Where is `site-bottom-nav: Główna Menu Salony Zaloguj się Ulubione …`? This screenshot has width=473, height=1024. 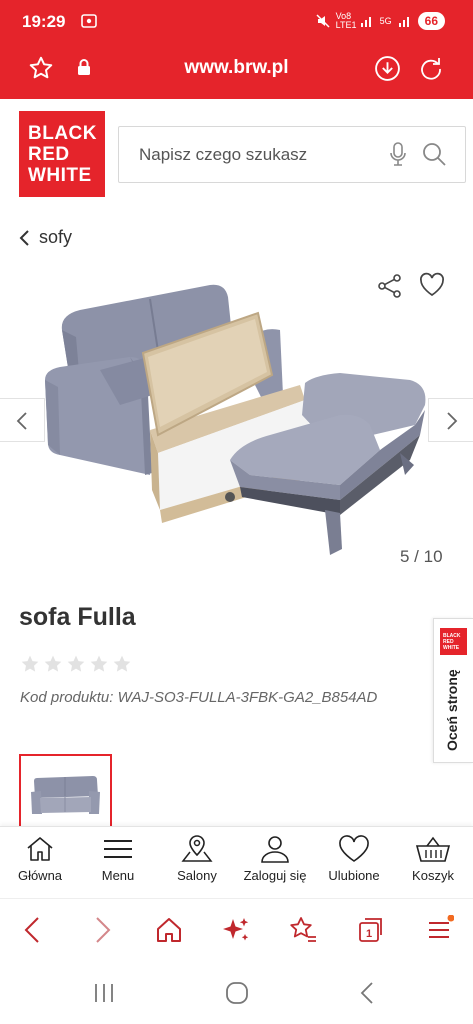 site-bottom-nav: Główna Menu Salony Zaloguj się Ulubione … is located at coordinates (236, 862).